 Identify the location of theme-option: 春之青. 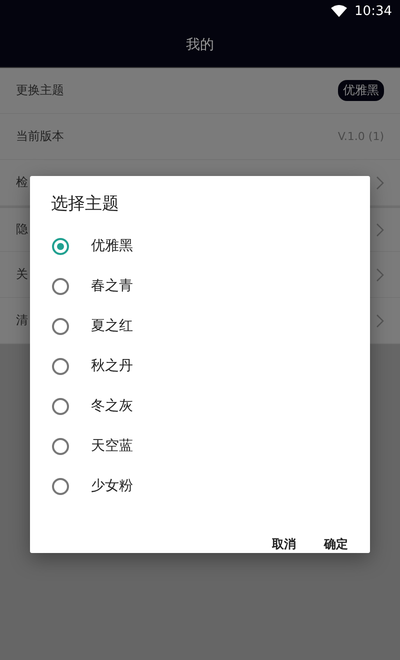
(200, 286).